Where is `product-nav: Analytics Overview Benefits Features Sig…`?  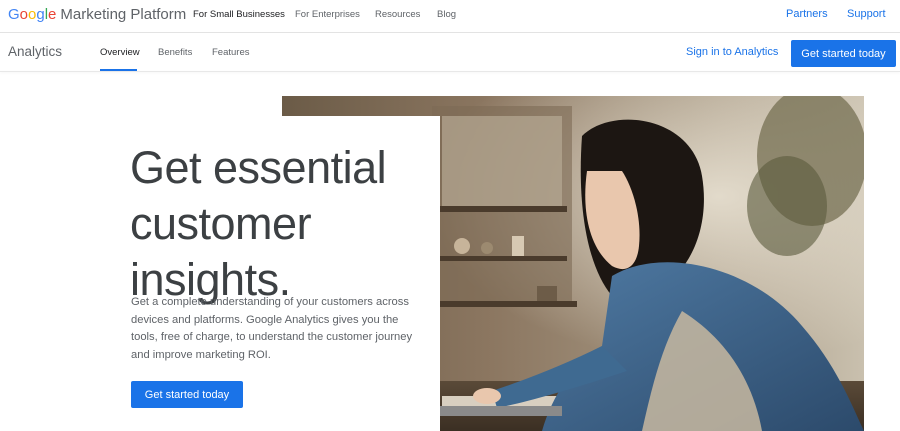 product-nav: Analytics Overview Benefits Features Sig… is located at coordinates (450, 52).